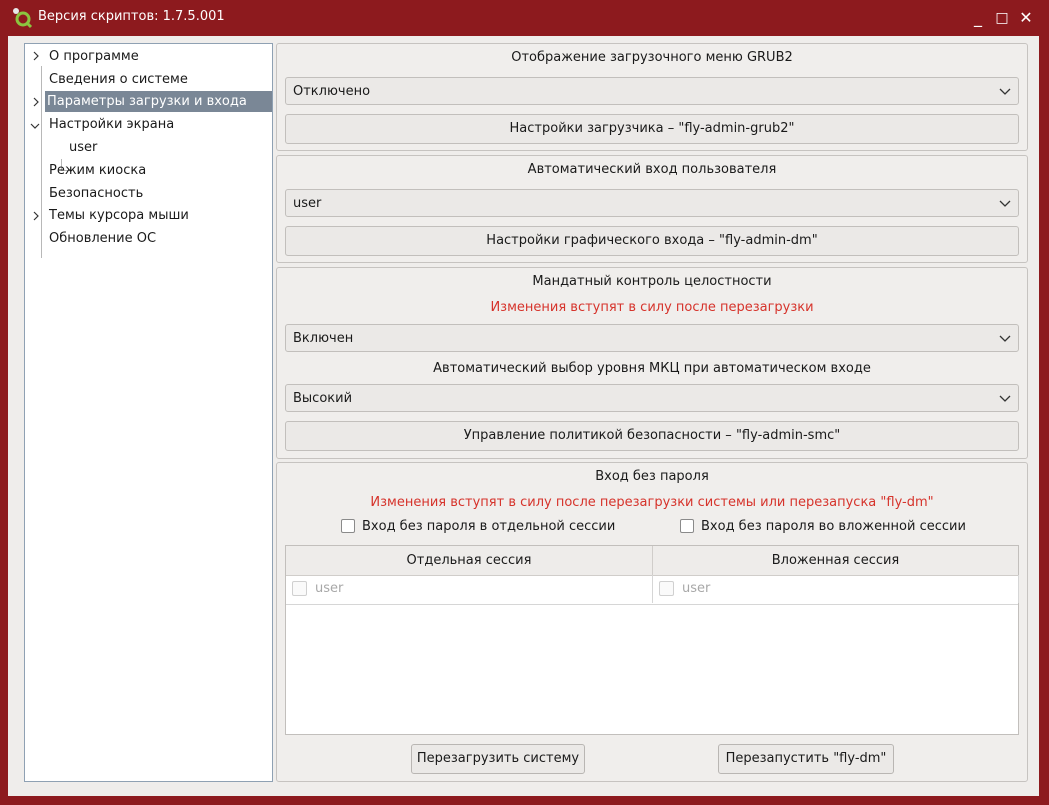 This screenshot has width=1049, height=805. I want to click on grub-settings-button: Настройки загрузчика – "fly-admin-grub2", so click(652, 129).